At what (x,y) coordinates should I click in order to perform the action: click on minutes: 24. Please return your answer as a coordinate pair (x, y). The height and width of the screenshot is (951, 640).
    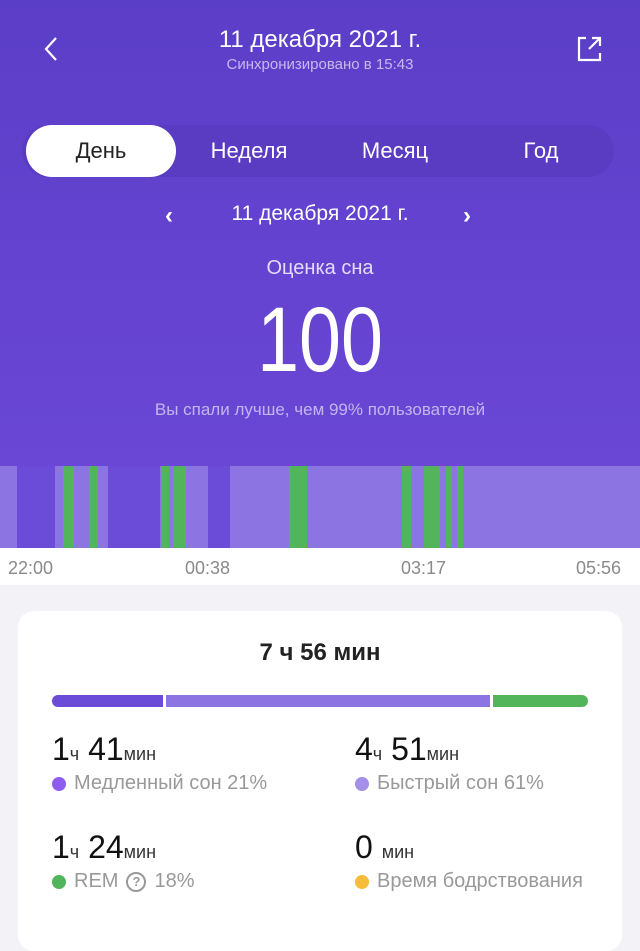
    Looking at the image, I should click on (106, 847).